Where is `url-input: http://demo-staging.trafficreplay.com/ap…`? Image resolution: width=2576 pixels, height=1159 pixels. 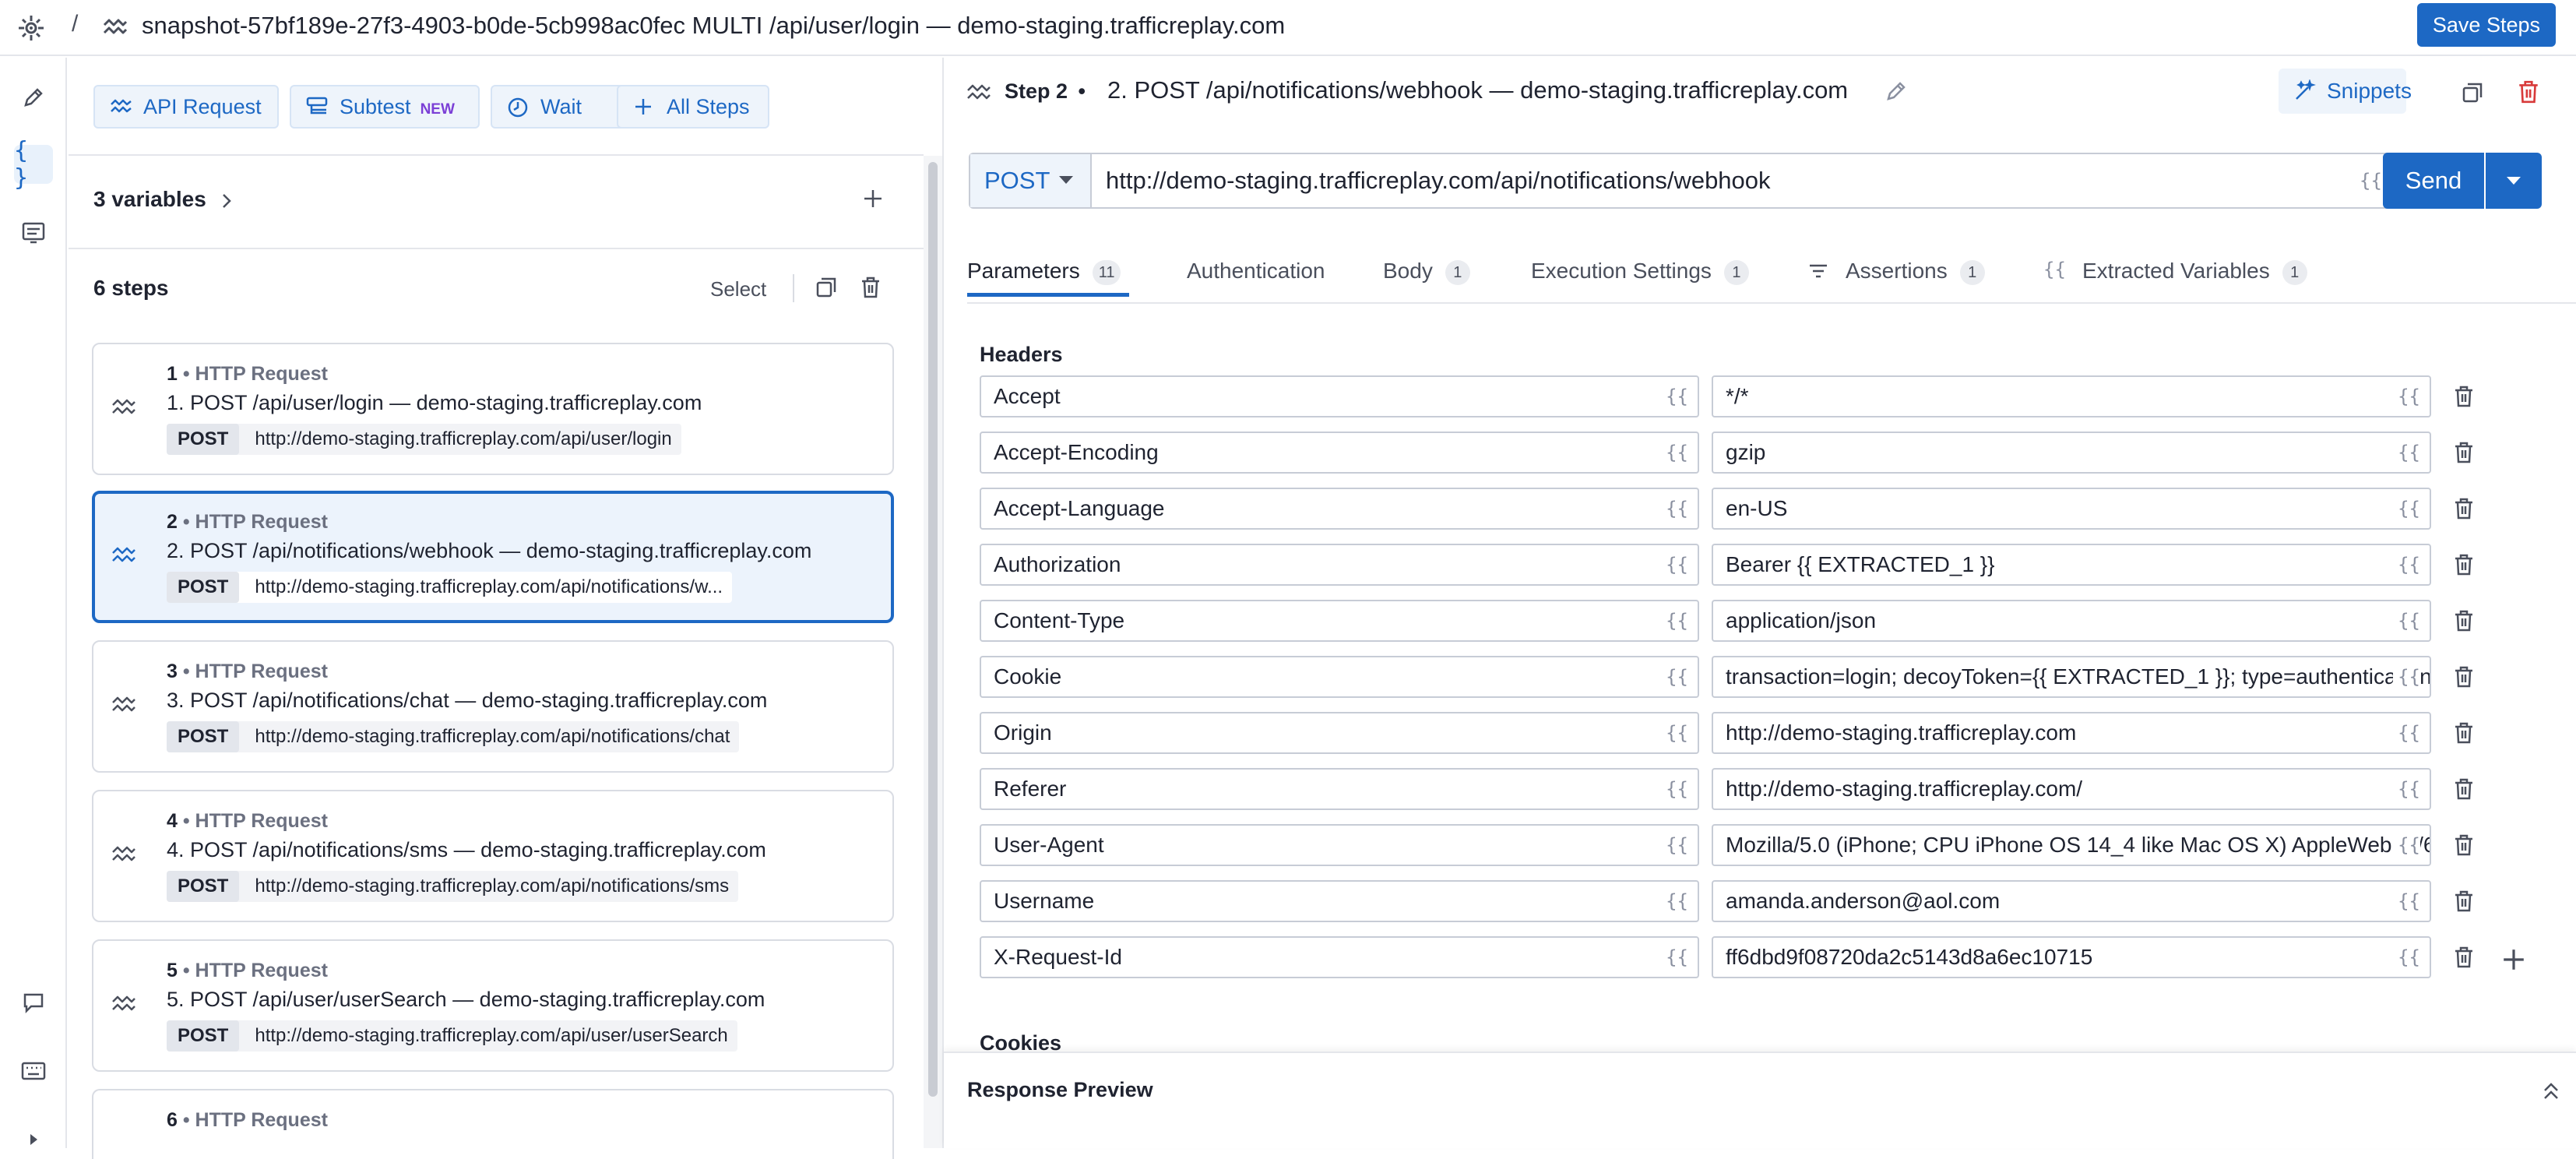 url-input: http://demo-staging.trafficreplay.com/ap… is located at coordinates (1438, 180).